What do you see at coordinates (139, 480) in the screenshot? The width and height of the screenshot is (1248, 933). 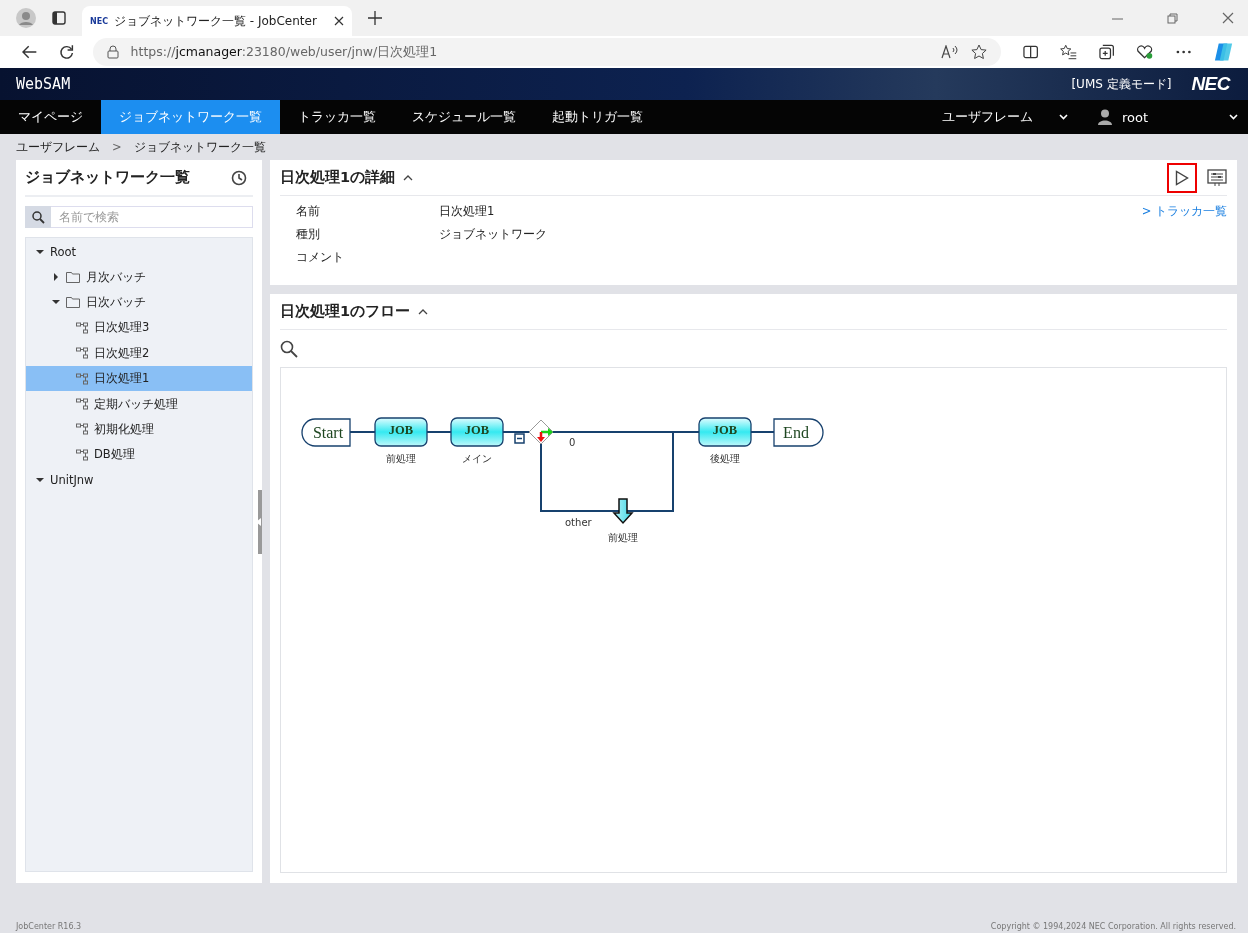 I see `tree-item: UnitJnw` at bounding box center [139, 480].